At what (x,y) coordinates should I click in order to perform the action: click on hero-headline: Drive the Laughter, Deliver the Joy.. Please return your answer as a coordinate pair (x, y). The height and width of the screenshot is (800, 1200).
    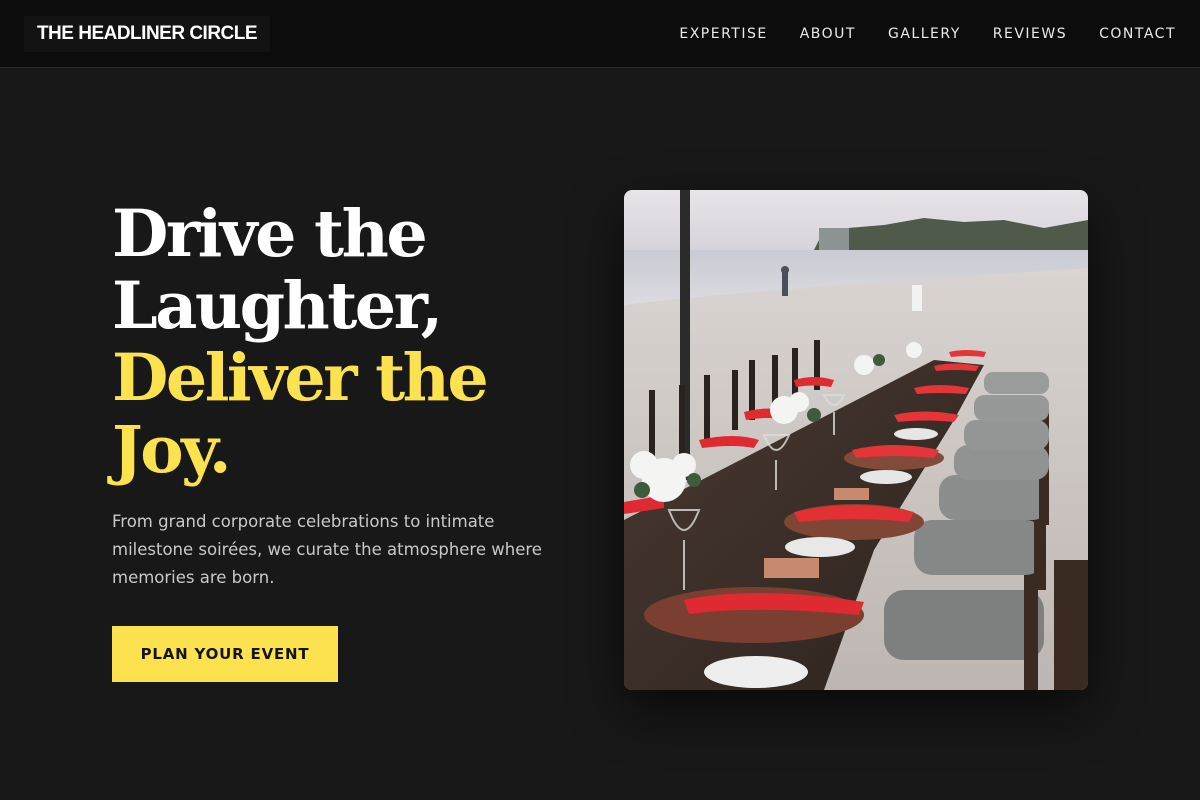
    Looking at the image, I should click on (347, 342).